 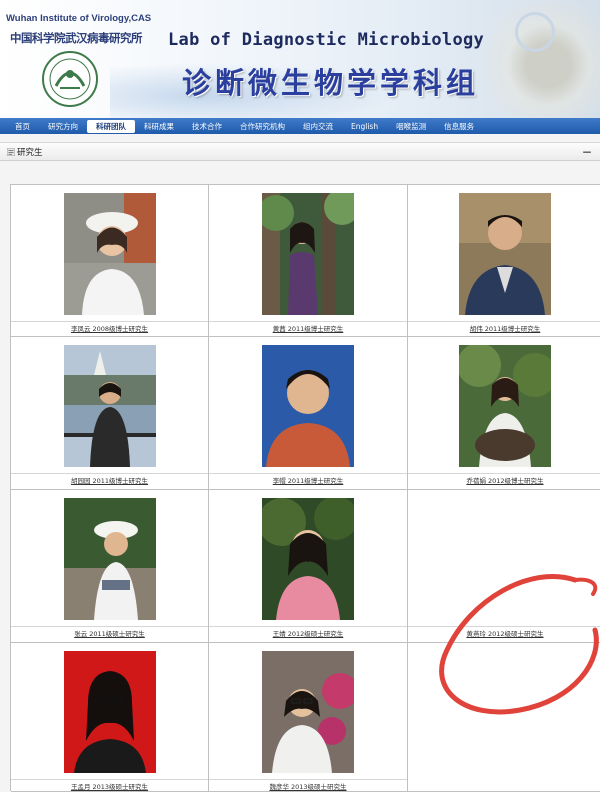 I want to click on student-caption: 黄燕玲 2012级硕士研究生, so click(x=504, y=633).